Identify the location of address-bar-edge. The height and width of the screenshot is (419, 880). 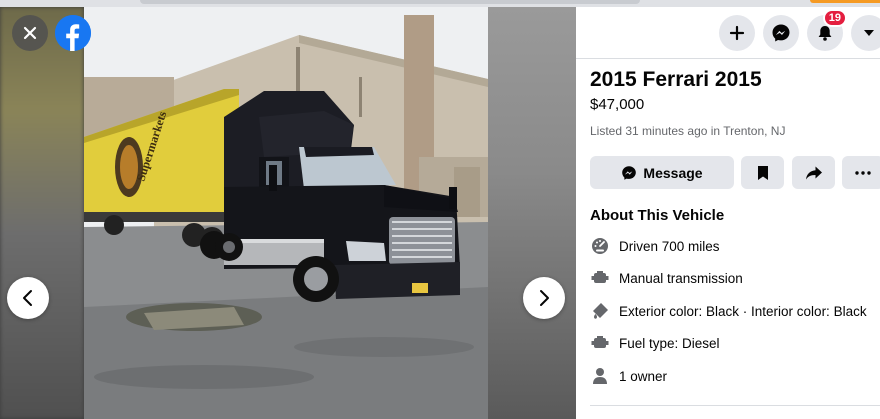
(390, 2).